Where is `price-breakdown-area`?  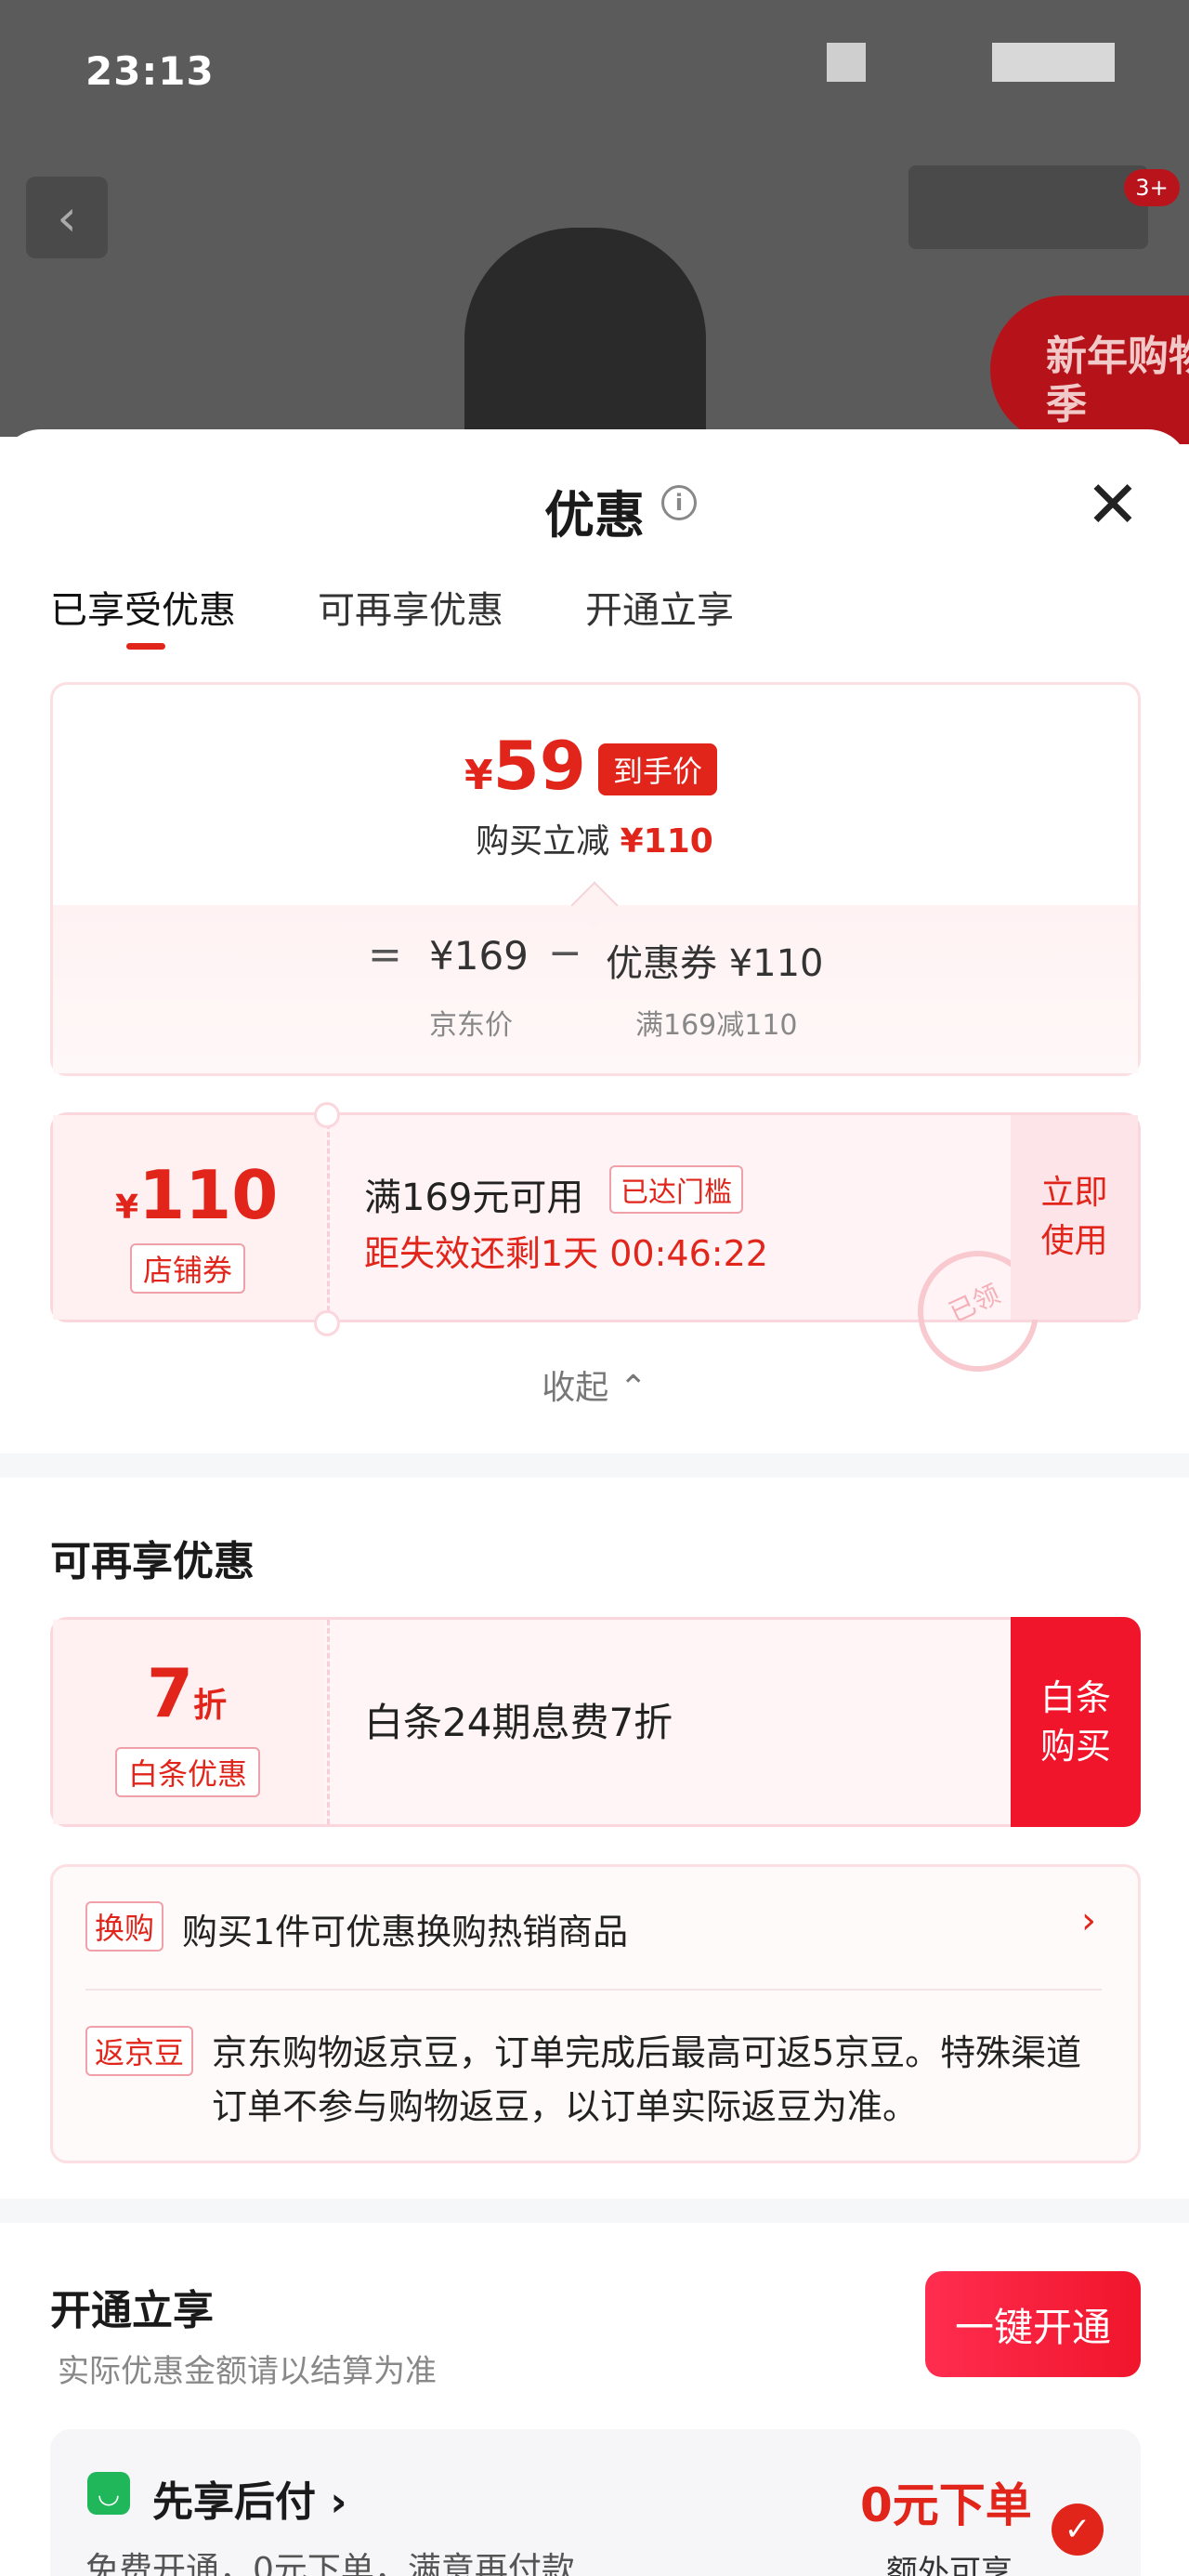
price-breakdown-area is located at coordinates (595, 989).